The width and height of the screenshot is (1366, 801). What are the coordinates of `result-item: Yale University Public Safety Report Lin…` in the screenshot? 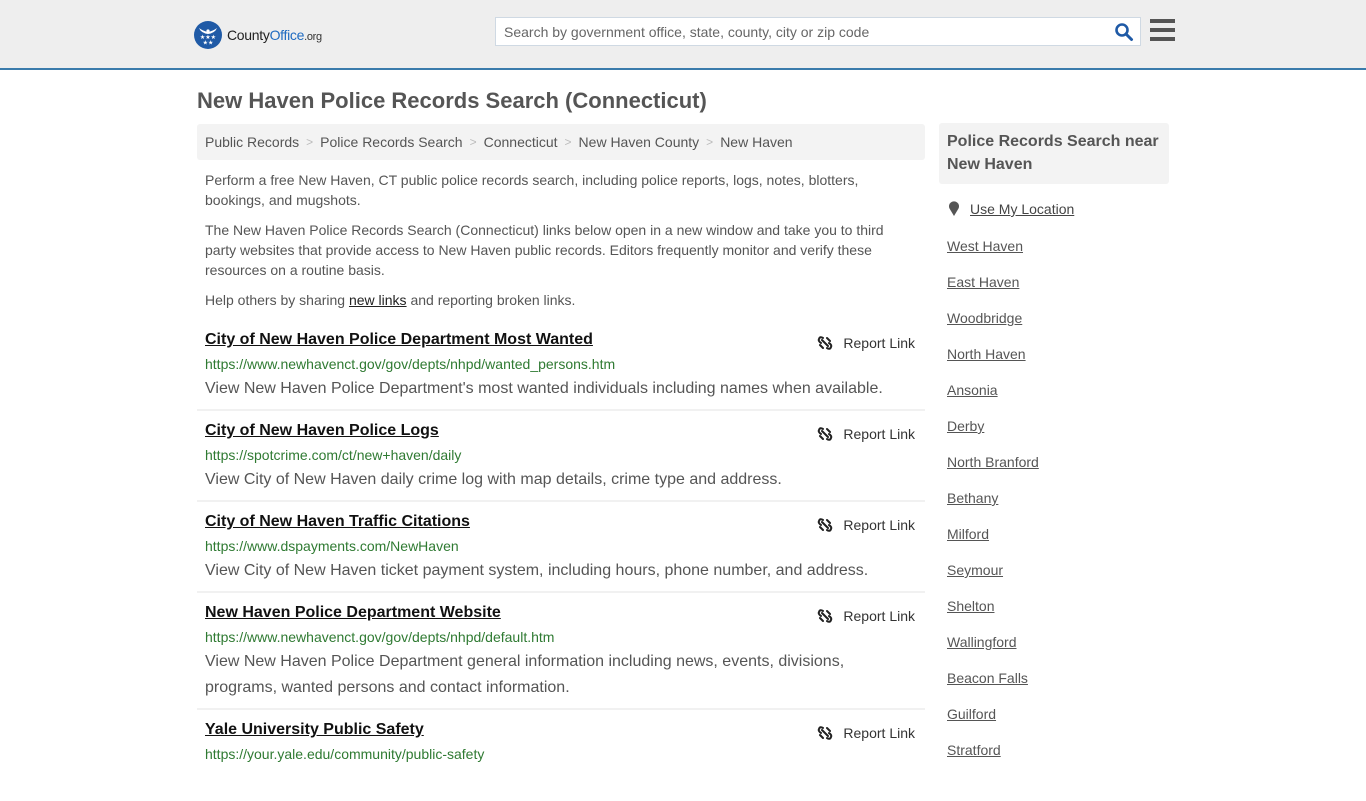 It's located at (561, 761).